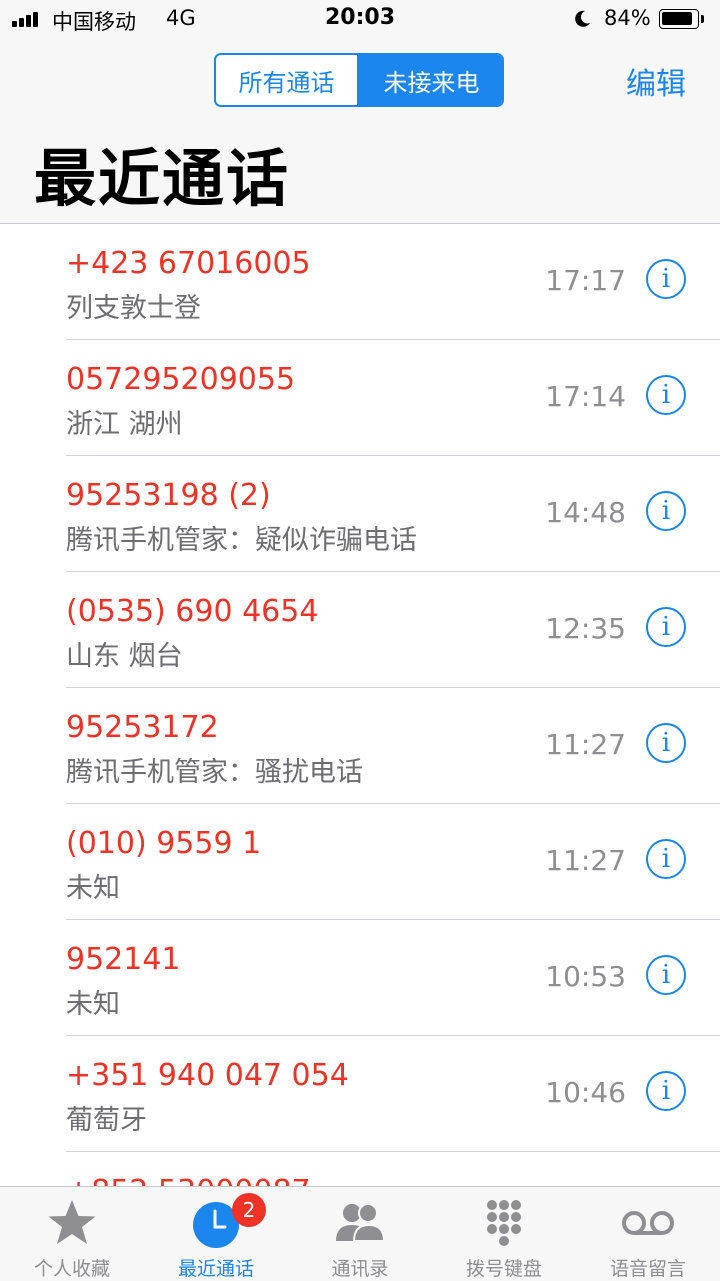 The width and height of the screenshot is (720, 1281). I want to click on call-row: +351 940 047 054 葡萄牙 10:46 i, so click(360, 1094).